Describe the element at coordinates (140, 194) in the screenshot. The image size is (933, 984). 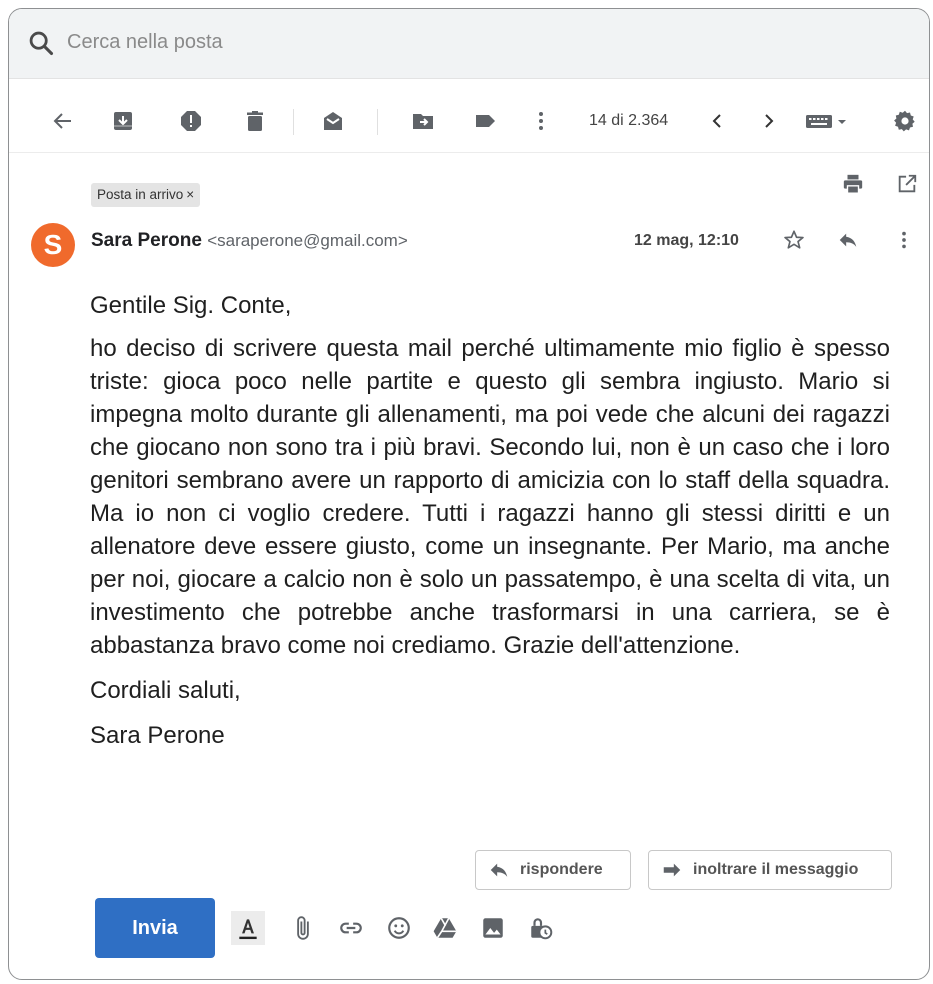
I see `label-chip-text: Posta in arrivo` at that location.